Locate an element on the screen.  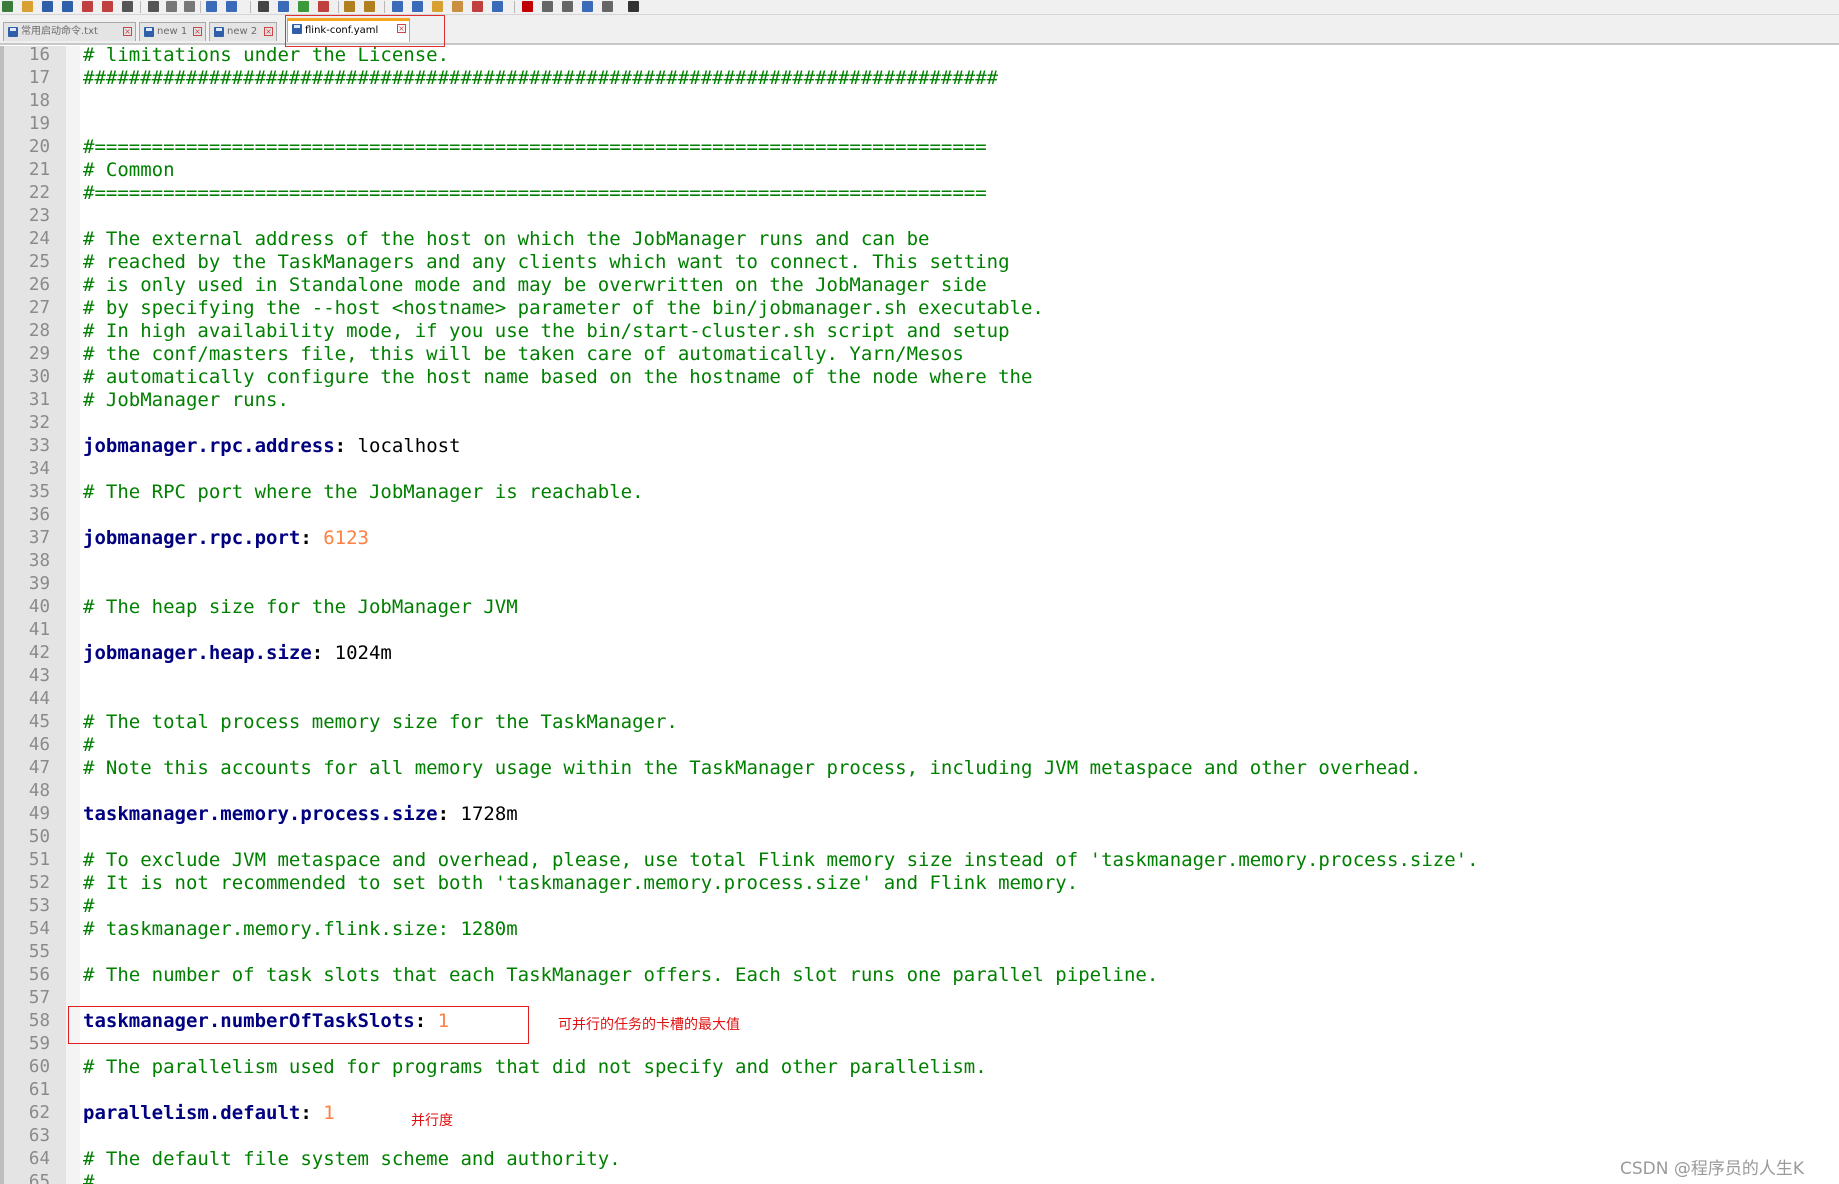
task-slots-annotation: 可并行的任务的卡槽的最大值 is located at coordinates (649, 1025).